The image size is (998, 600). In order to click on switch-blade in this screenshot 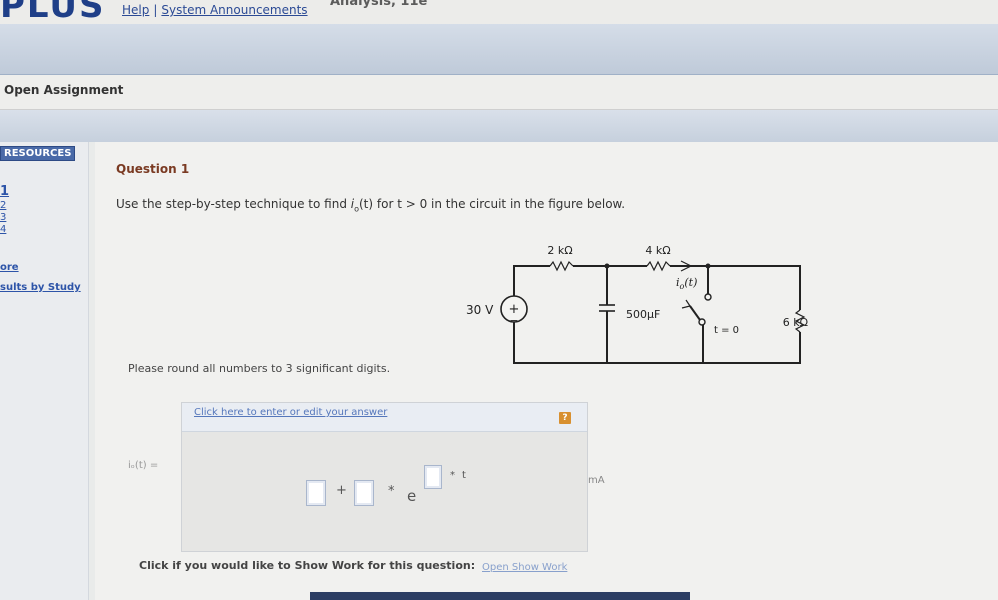, I will do `click(695, 313)`.